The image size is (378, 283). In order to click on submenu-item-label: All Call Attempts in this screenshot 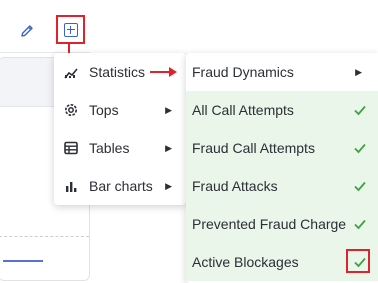, I will do `click(243, 110)`.